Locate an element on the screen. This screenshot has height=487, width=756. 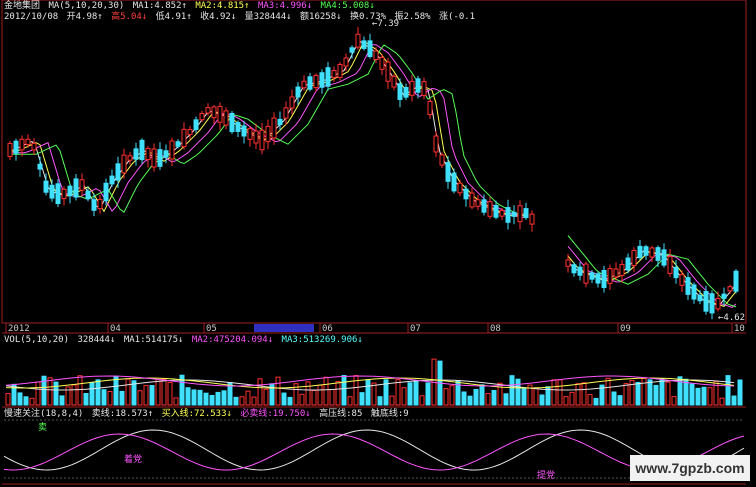
quote-close: 收4.92↓ is located at coordinates (218, 17).